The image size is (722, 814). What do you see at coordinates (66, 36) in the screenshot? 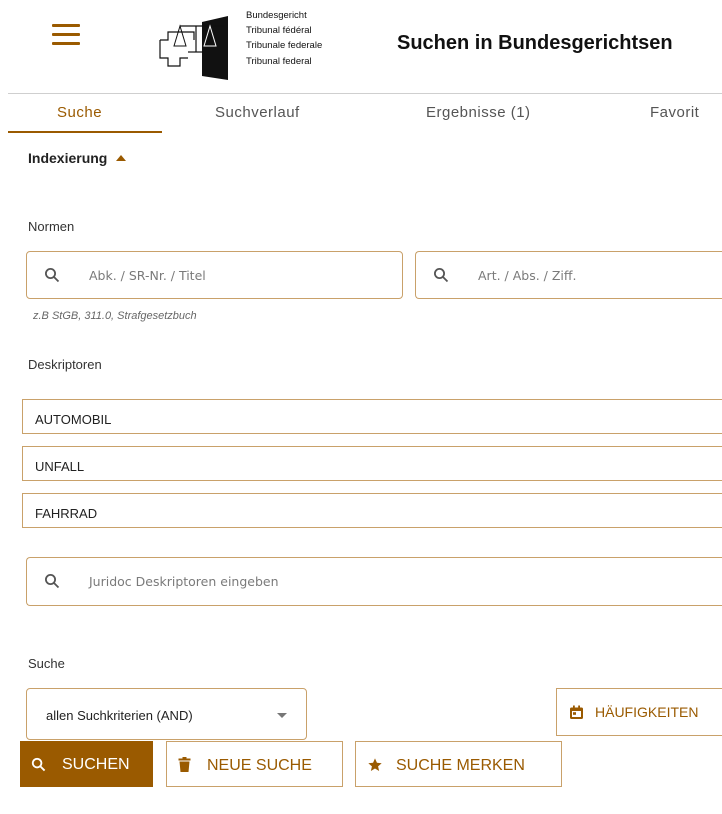
I see `hamburger-menu-button` at bounding box center [66, 36].